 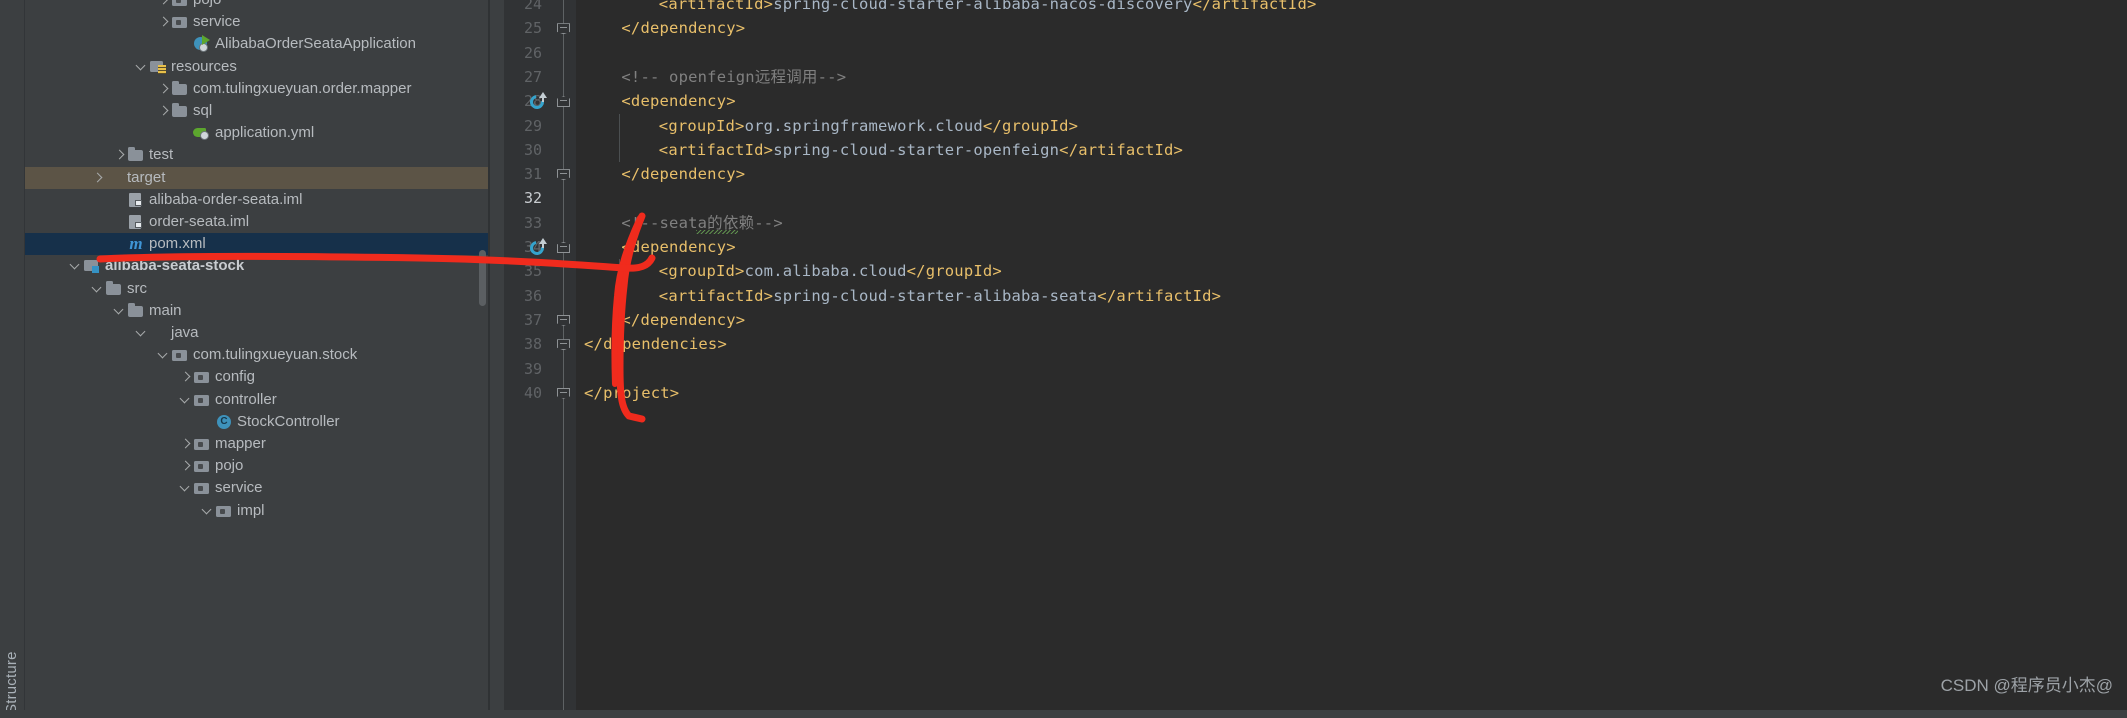 What do you see at coordinates (256, 355) in the screenshot?
I see `tree-item-com-tulingxueyuan-stock: com.tulingxueyuan.stock` at bounding box center [256, 355].